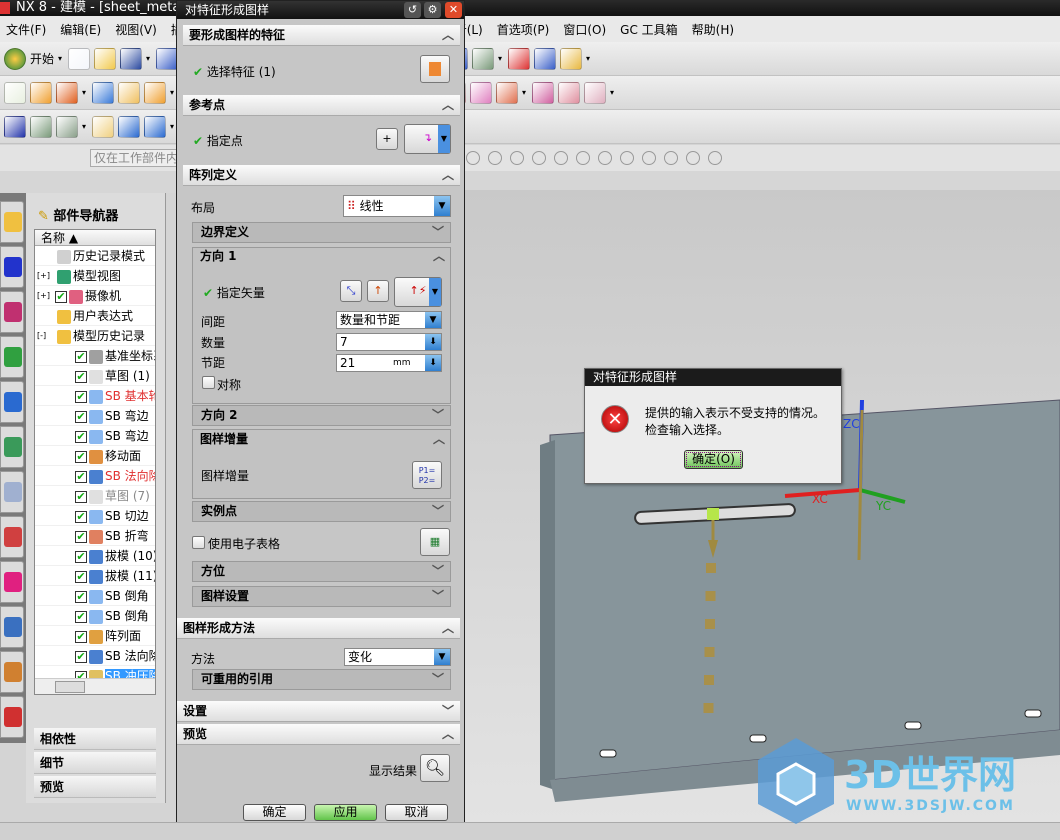  What do you see at coordinates (12, 492) in the screenshot?
I see `history-icon` at bounding box center [12, 492].